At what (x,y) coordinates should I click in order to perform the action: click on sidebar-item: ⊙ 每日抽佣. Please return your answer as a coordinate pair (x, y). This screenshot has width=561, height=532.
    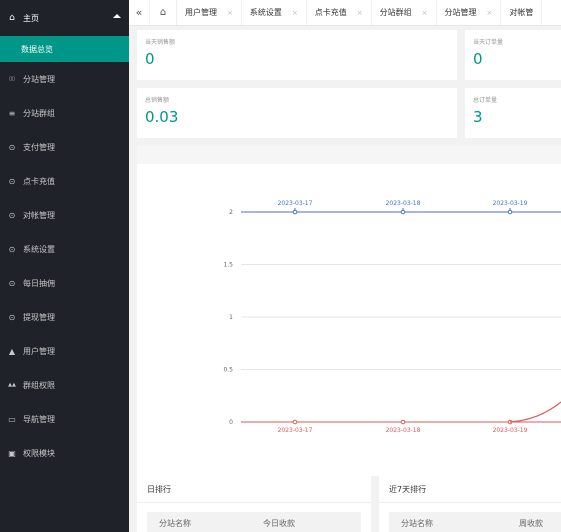
    Looking at the image, I should click on (64, 283).